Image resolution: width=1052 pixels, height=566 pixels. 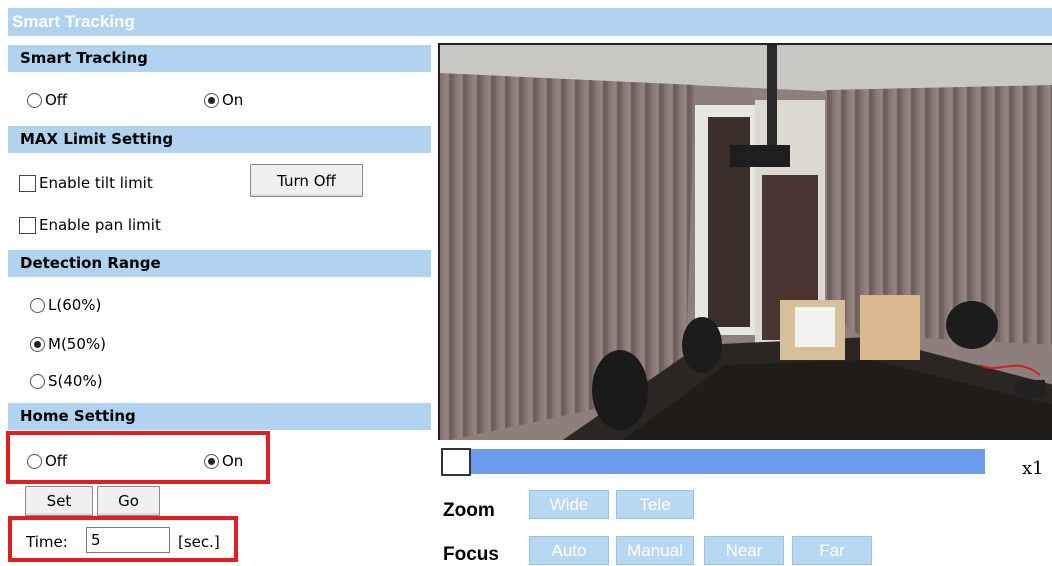 What do you see at coordinates (655, 550) in the screenshot?
I see `focus-manual-button: Manual` at bounding box center [655, 550].